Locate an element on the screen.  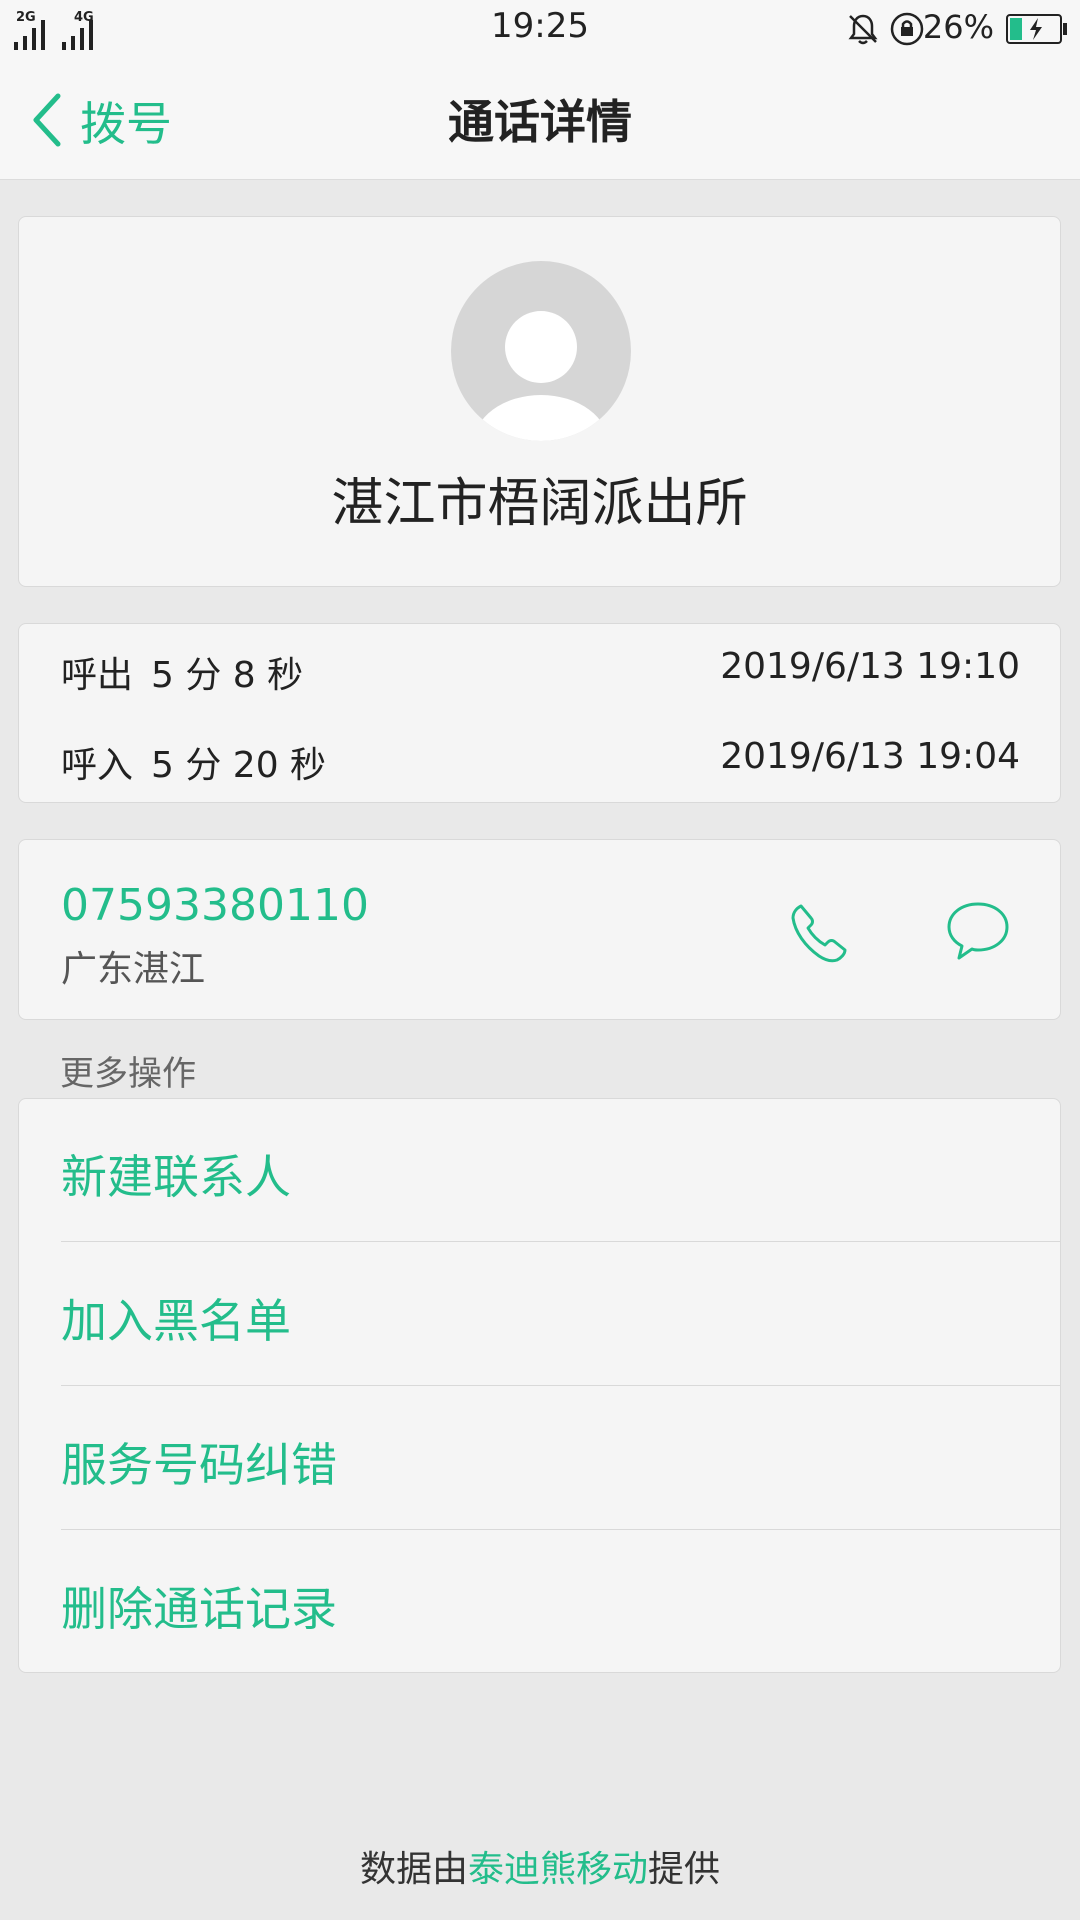
status-right-group: 26% is located at coordinates (953, 28).